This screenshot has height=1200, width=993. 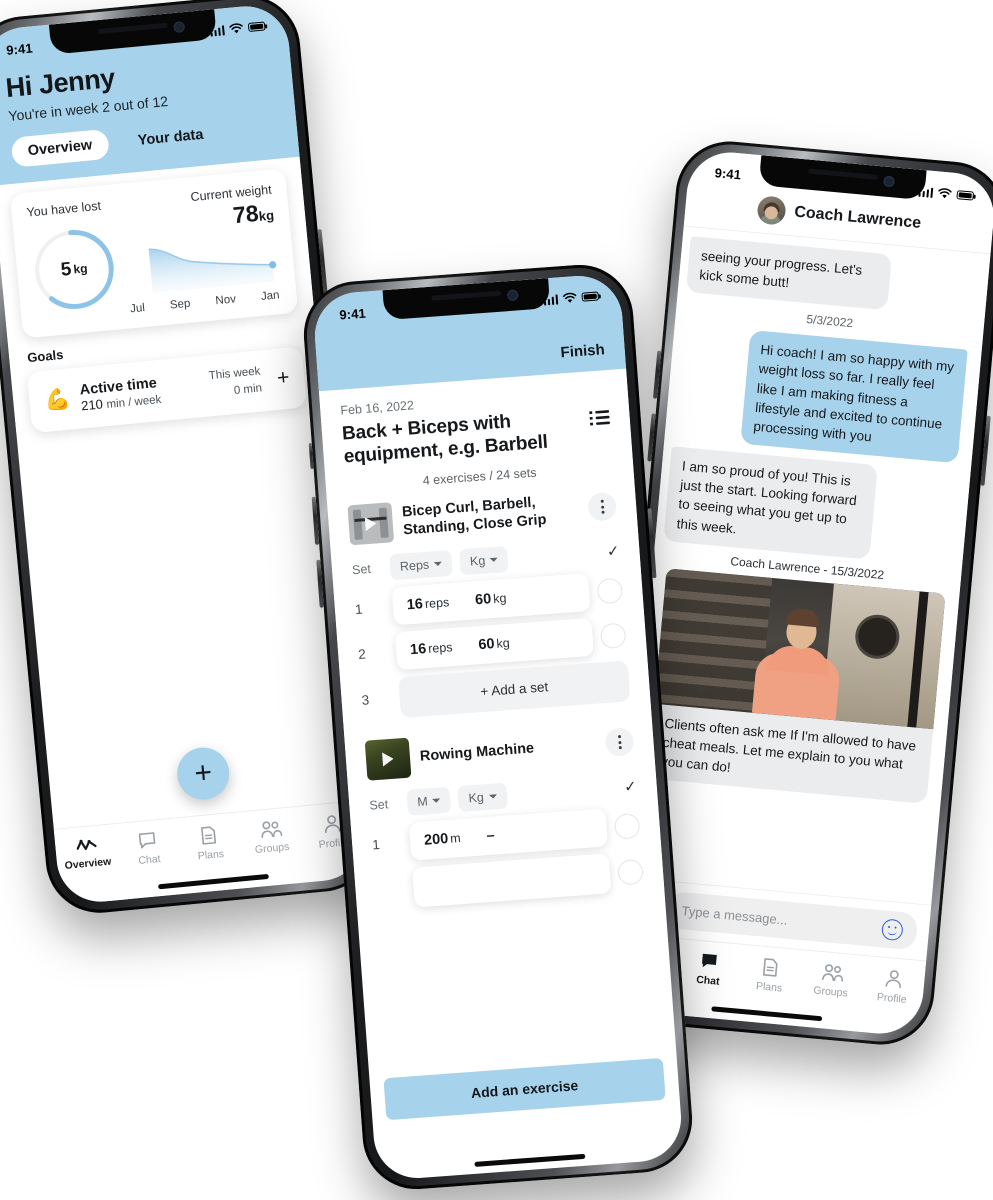 I want to click on tab-bar: Overview Chat Plans Groups Profile, so click(x=210, y=853).